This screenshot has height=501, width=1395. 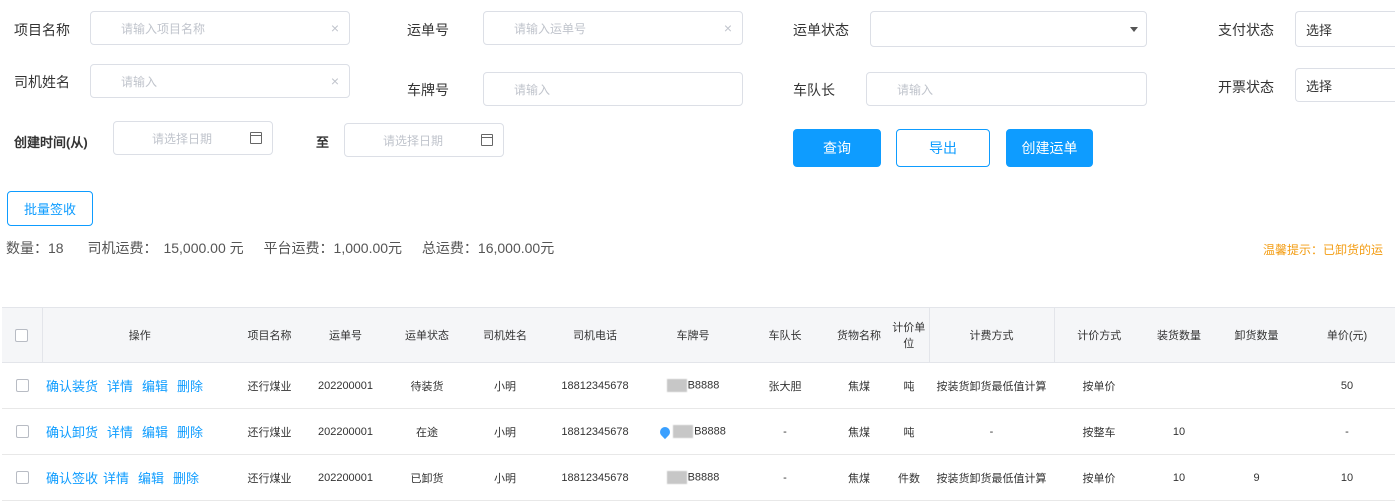 What do you see at coordinates (991, 431) in the screenshot?
I see `cell-billing: -` at bounding box center [991, 431].